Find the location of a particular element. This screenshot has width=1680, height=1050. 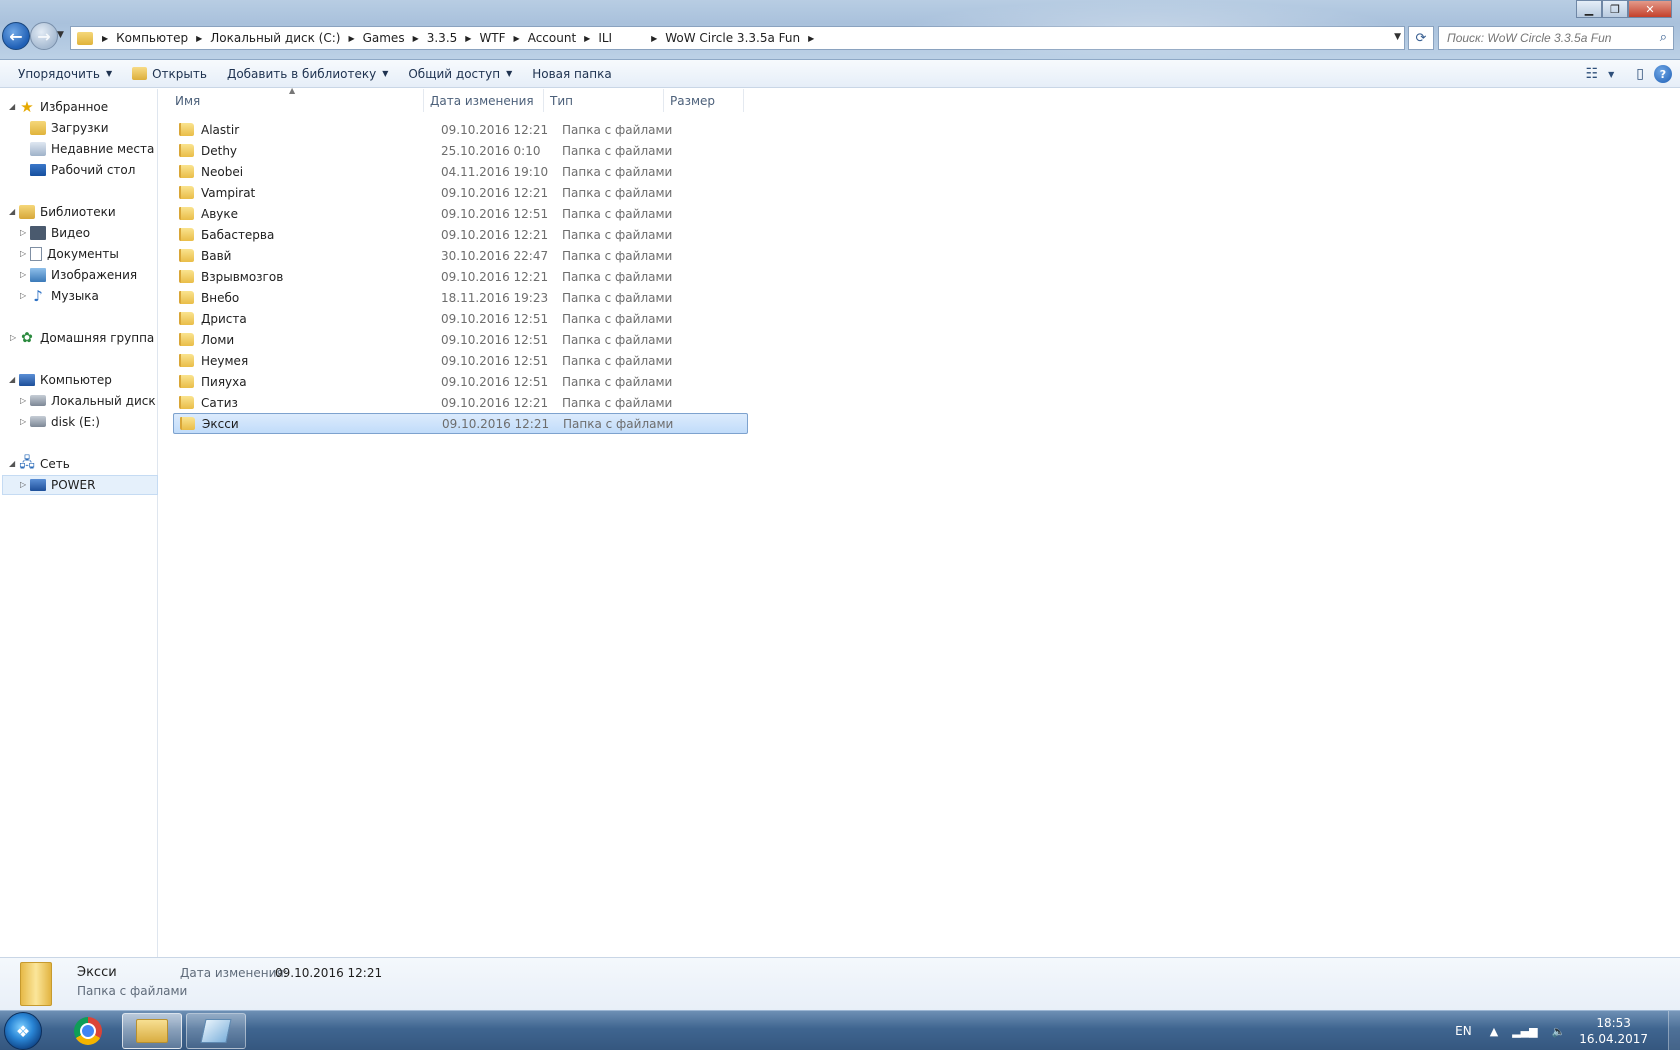

nav-label: disk (E:) is located at coordinates (75, 421).